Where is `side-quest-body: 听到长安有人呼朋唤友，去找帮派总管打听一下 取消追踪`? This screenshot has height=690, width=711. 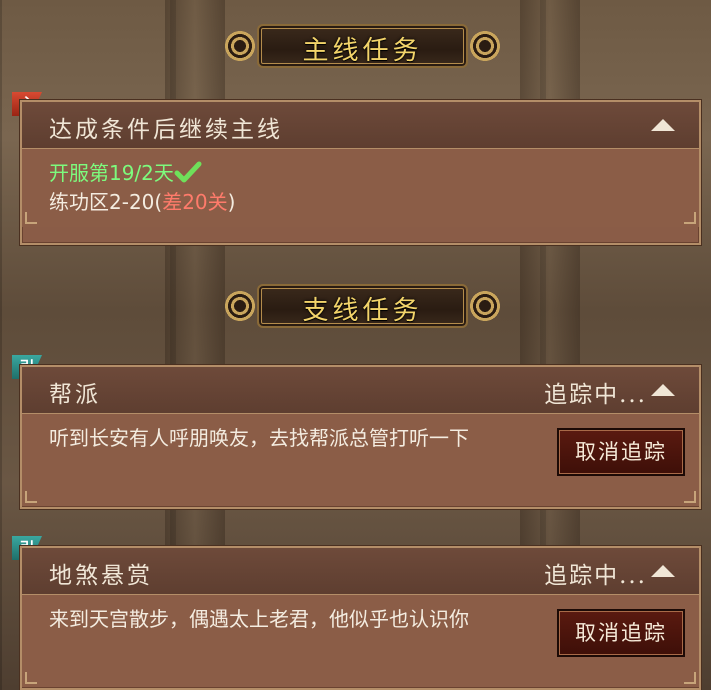 side-quest-body: 听到长安有人呼朋唤友，去找帮派总管打听一下 取消追踪 is located at coordinates (360, 460).